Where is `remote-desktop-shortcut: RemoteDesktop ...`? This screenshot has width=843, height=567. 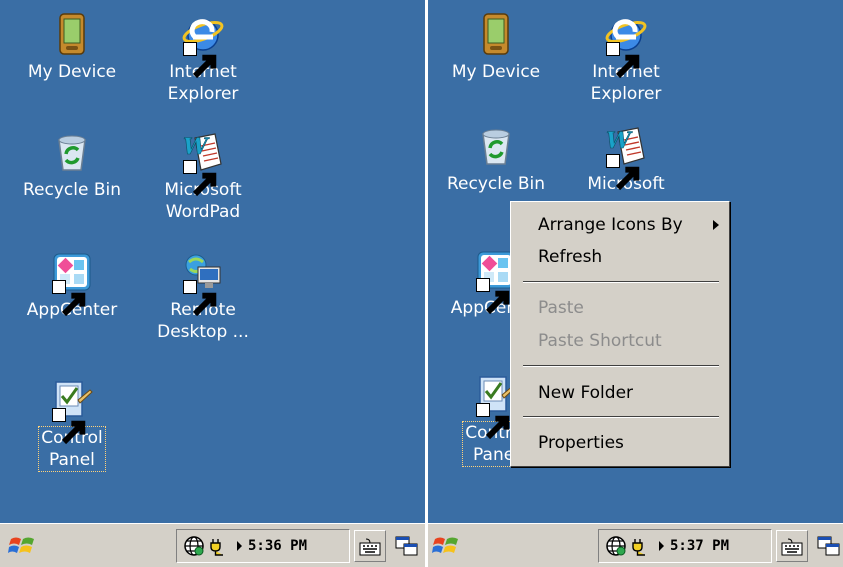
remote-desktop-shortcut: RemoteDesktop ... is located at coordinates (203, 296).